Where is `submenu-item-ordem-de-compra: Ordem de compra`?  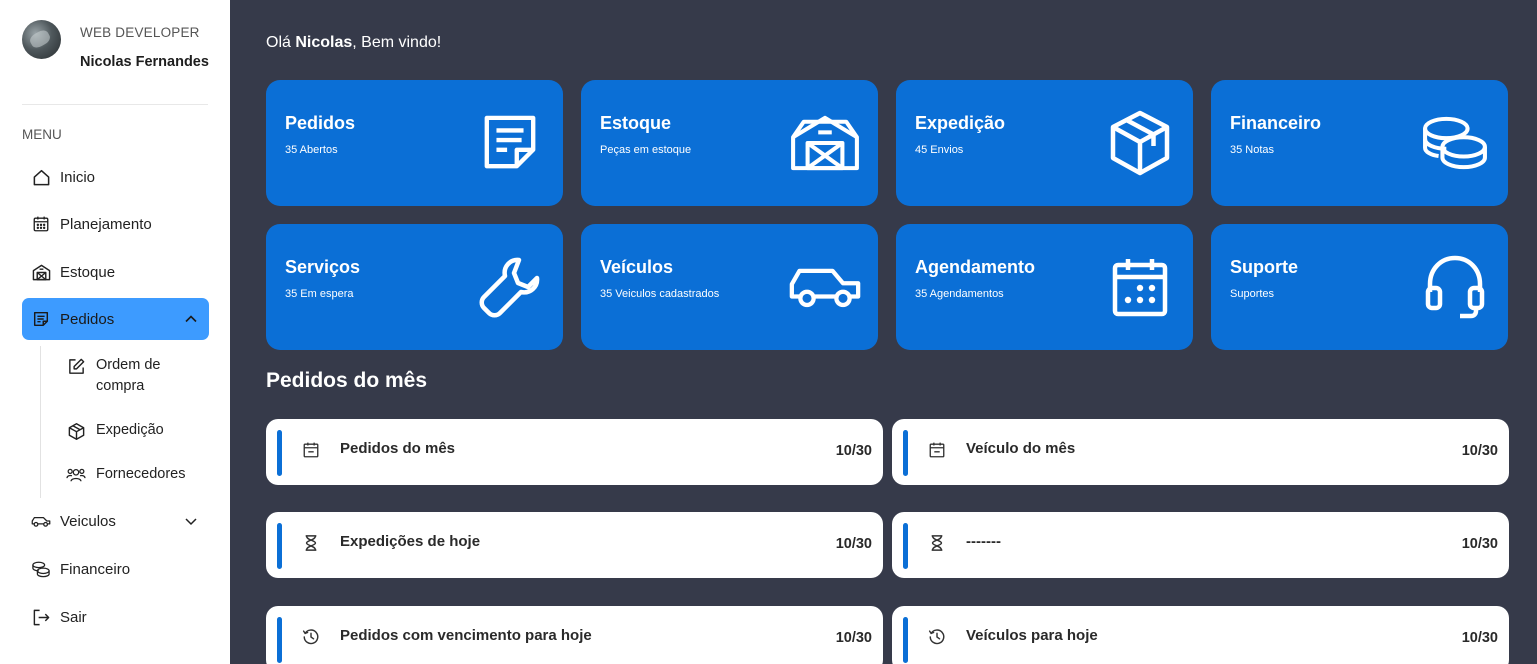 submenu-item-ordem-de-compra: Ordem de compra is located at coordinates (136, 376).